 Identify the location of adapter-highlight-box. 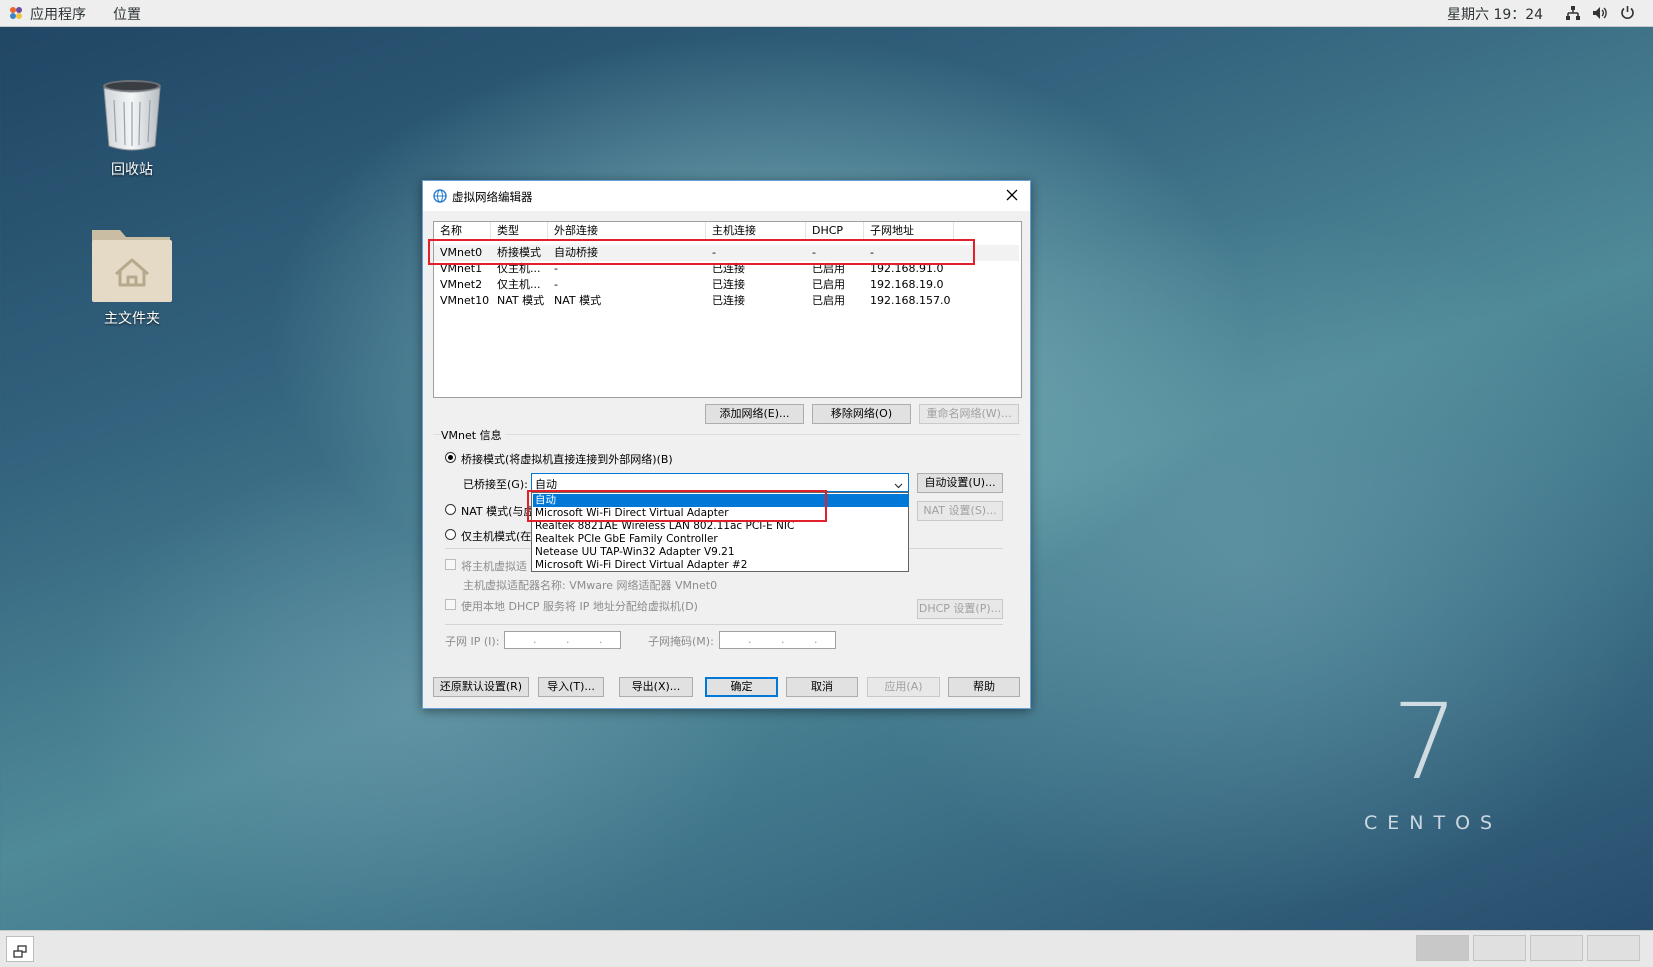
(677, 506).